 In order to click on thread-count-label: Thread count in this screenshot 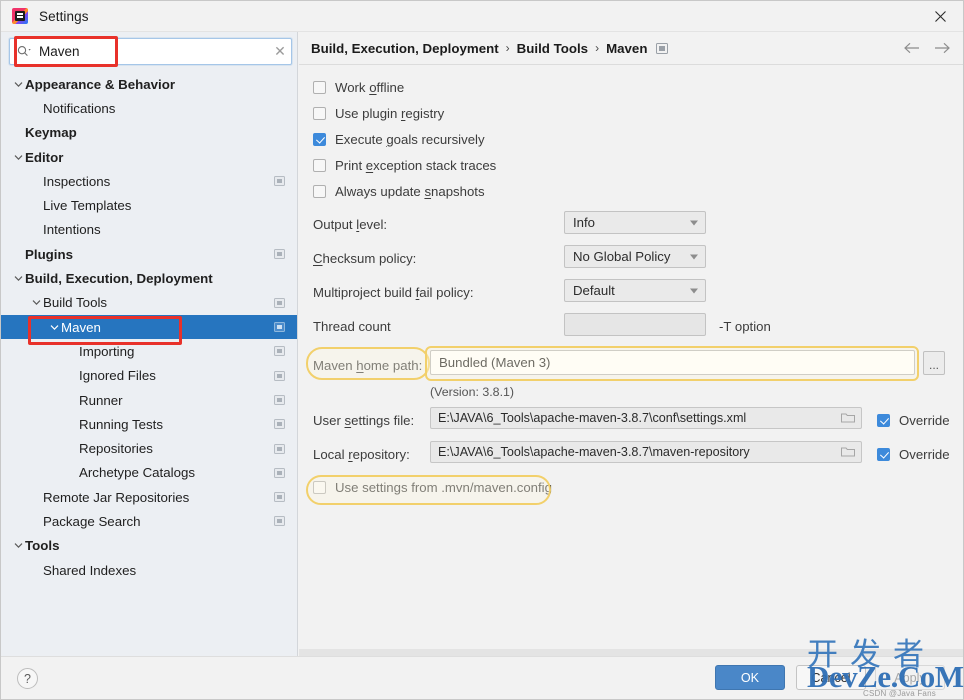, I will do `click(352, 326)`.